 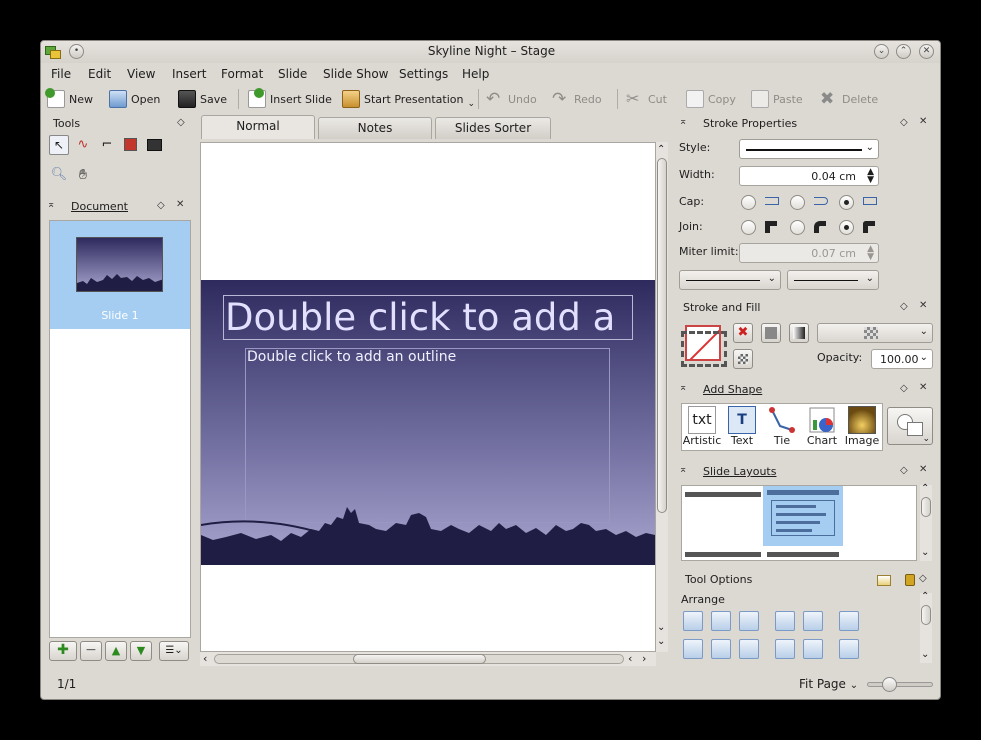 I want to click on folder-icon, so click(x=884, y=580).